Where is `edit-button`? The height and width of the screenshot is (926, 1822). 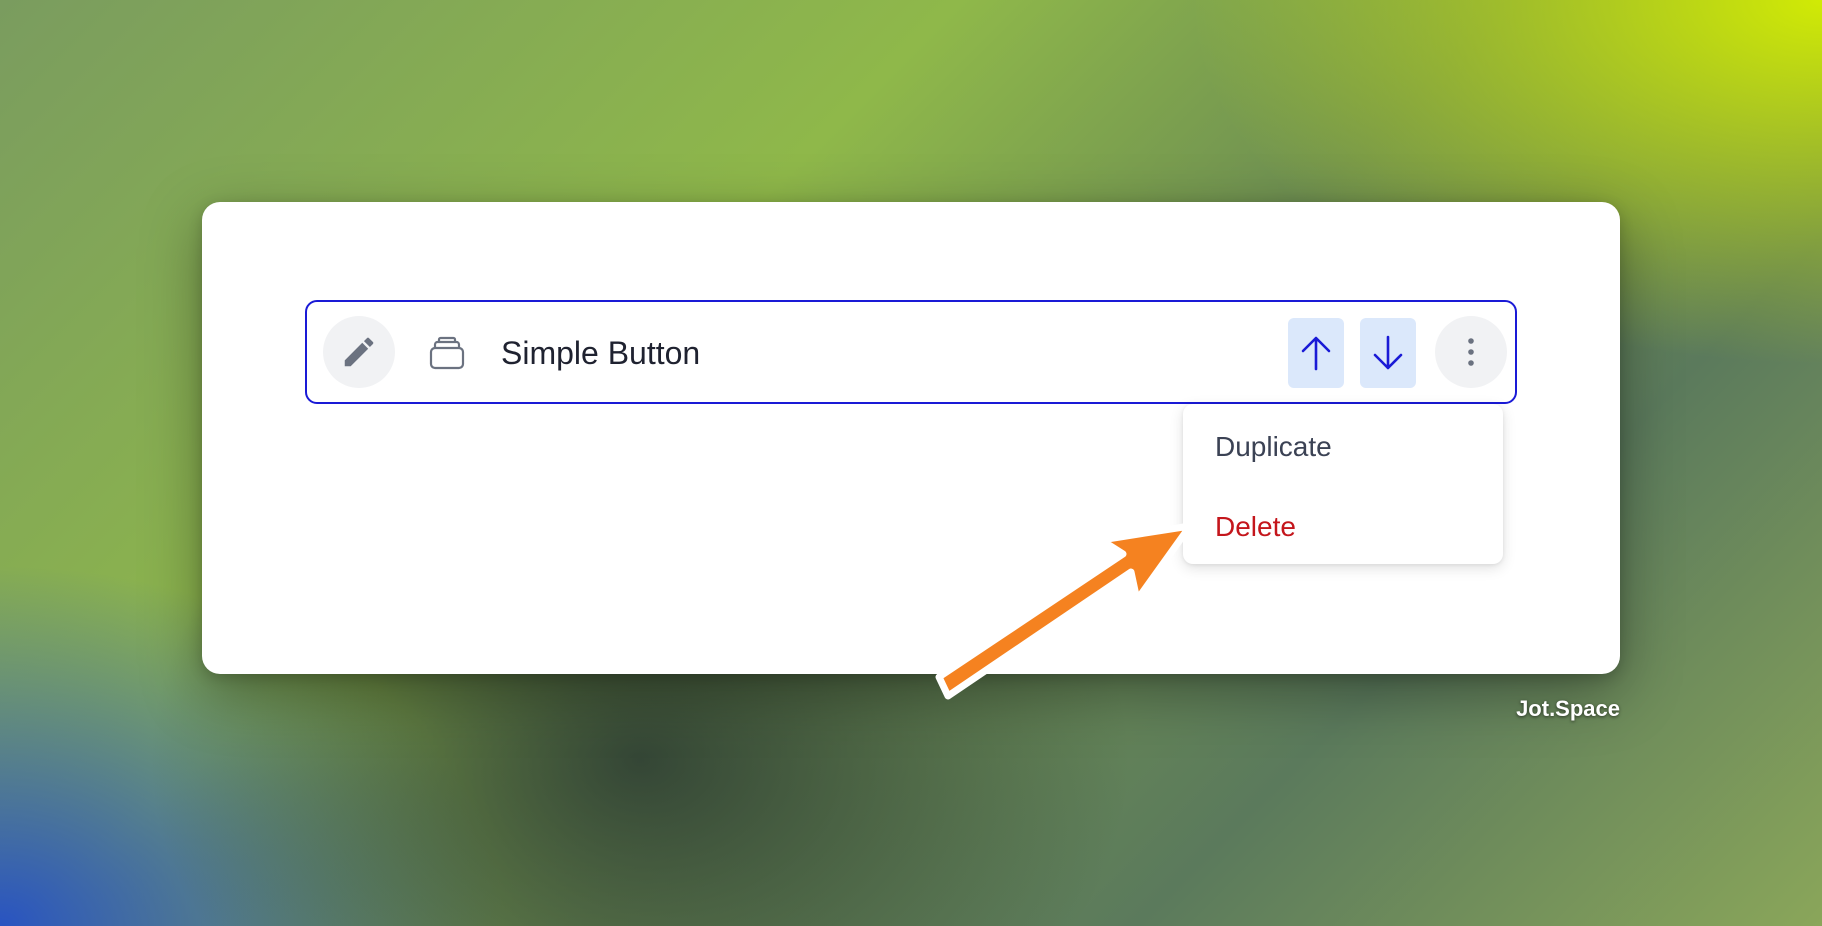
edit-button is located at coordinates (359, 352).